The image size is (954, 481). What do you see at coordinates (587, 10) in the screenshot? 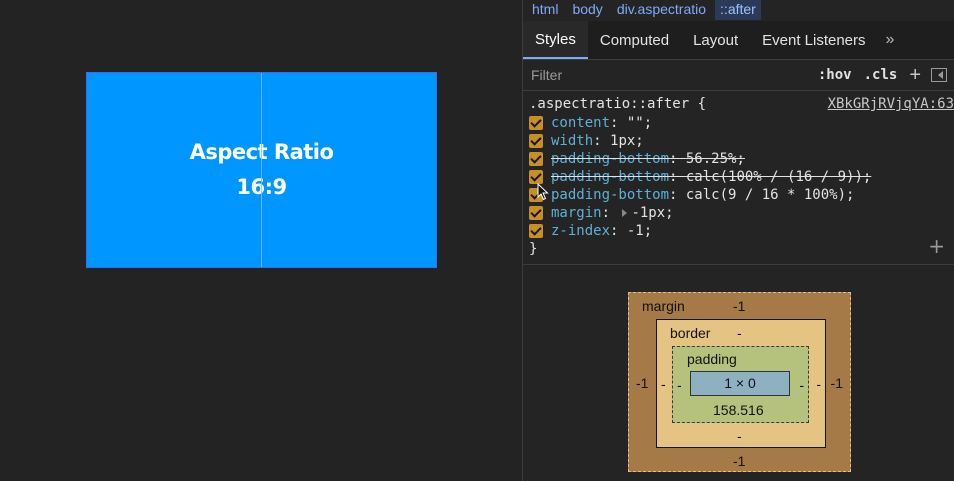
I see `breadcrumb-body: body` at bounding box center [587, 10].